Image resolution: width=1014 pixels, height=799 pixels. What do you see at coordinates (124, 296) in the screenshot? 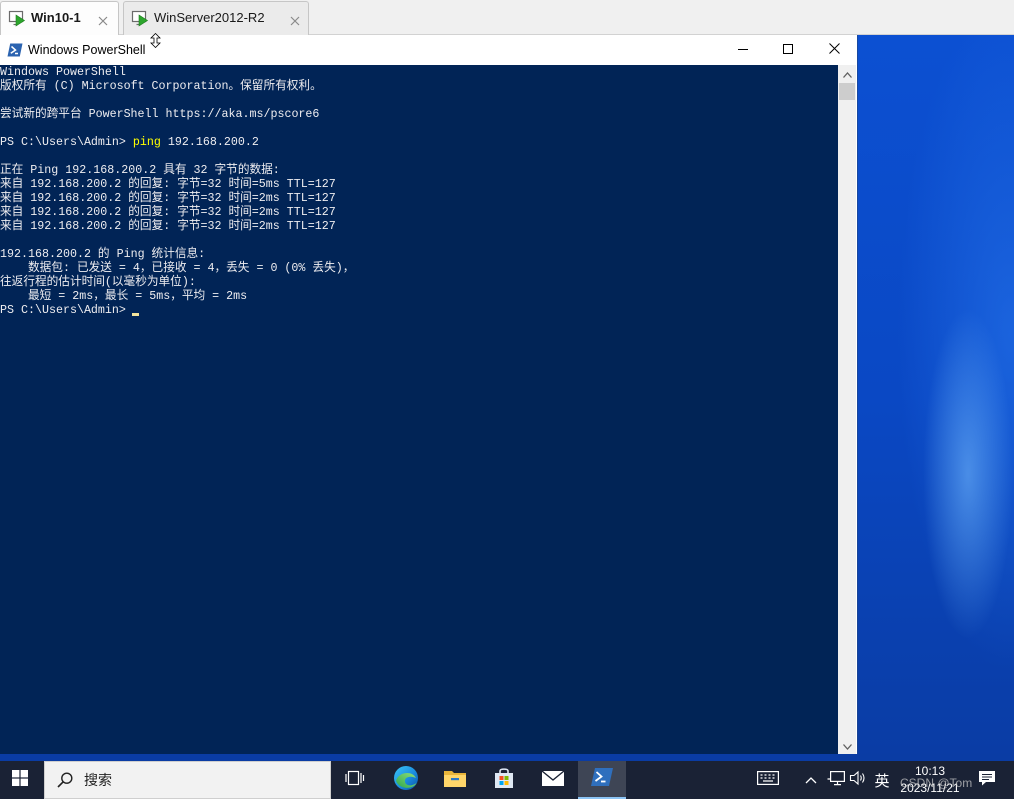
I see `console-line: 最短 = 2ms，最长 = 5ms，平均 = 2ms` at bounding box center [124, 296].